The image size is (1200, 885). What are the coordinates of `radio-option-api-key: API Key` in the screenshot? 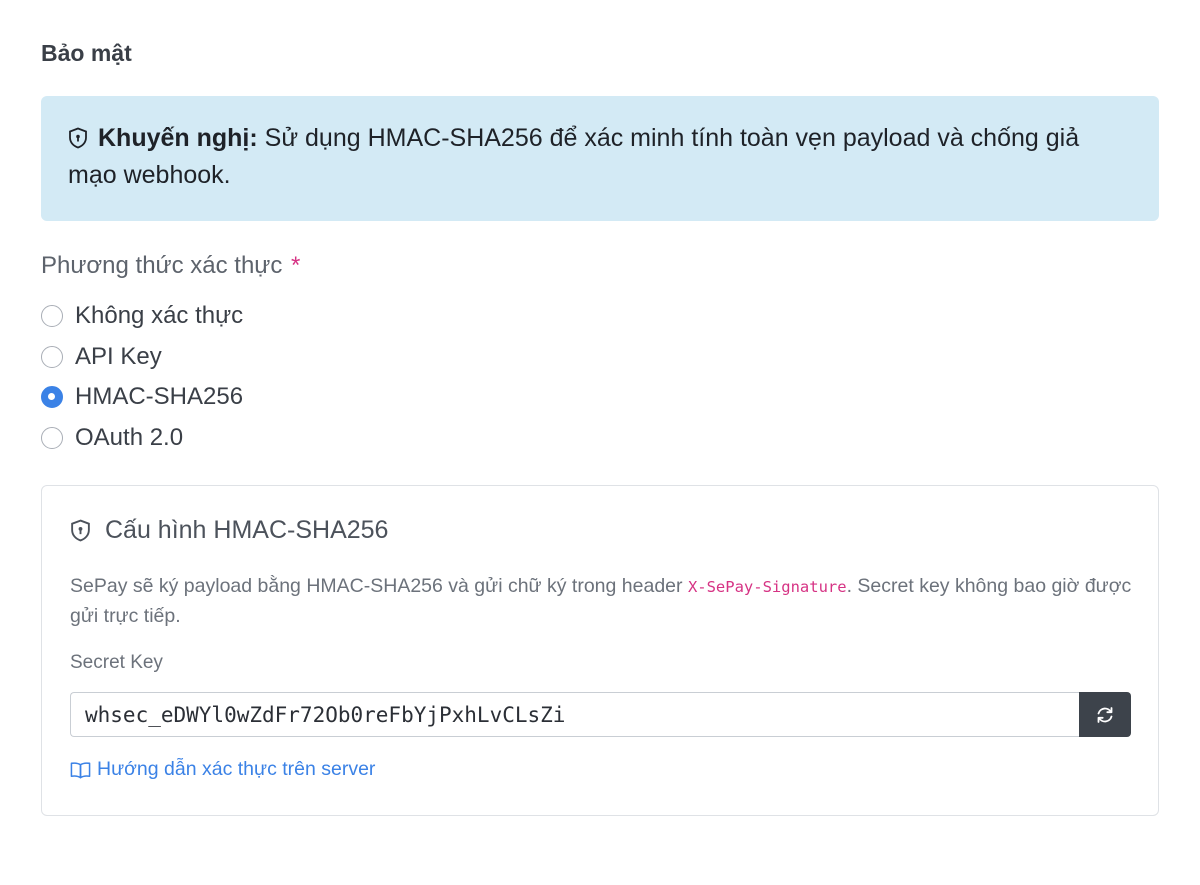 It's located at (142, 357).